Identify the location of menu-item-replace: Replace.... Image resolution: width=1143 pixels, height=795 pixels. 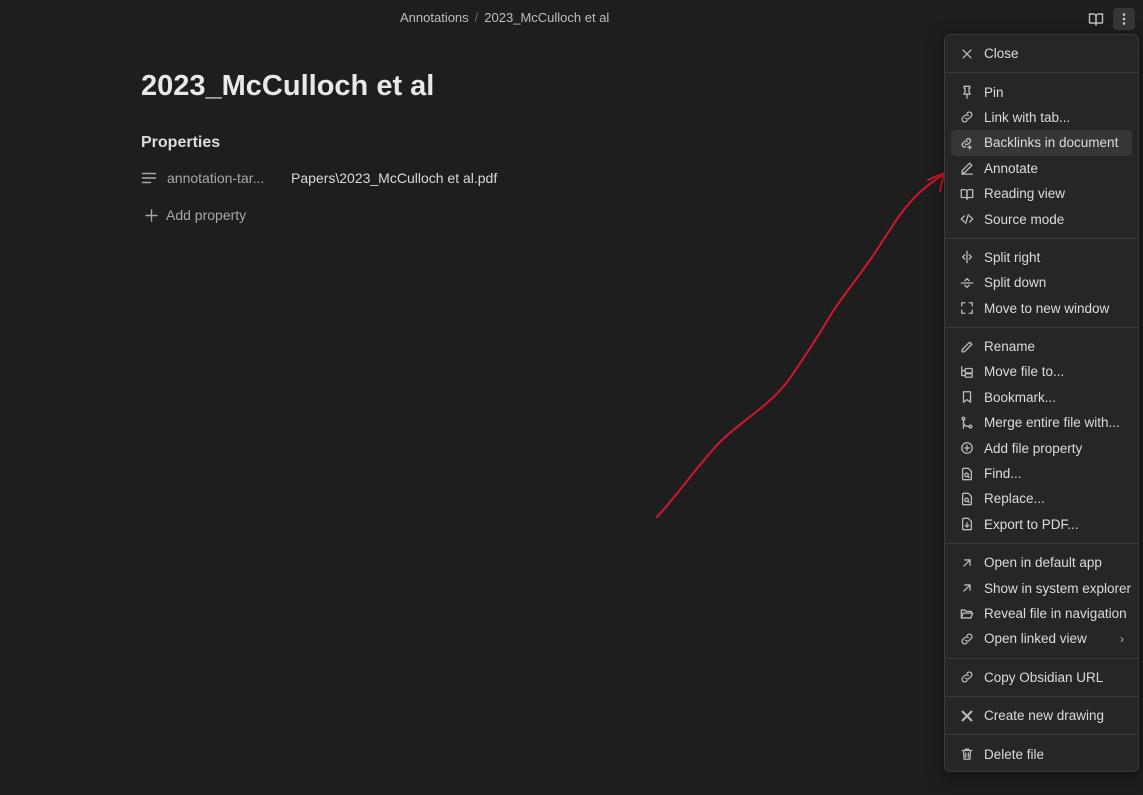
(1041, 498).